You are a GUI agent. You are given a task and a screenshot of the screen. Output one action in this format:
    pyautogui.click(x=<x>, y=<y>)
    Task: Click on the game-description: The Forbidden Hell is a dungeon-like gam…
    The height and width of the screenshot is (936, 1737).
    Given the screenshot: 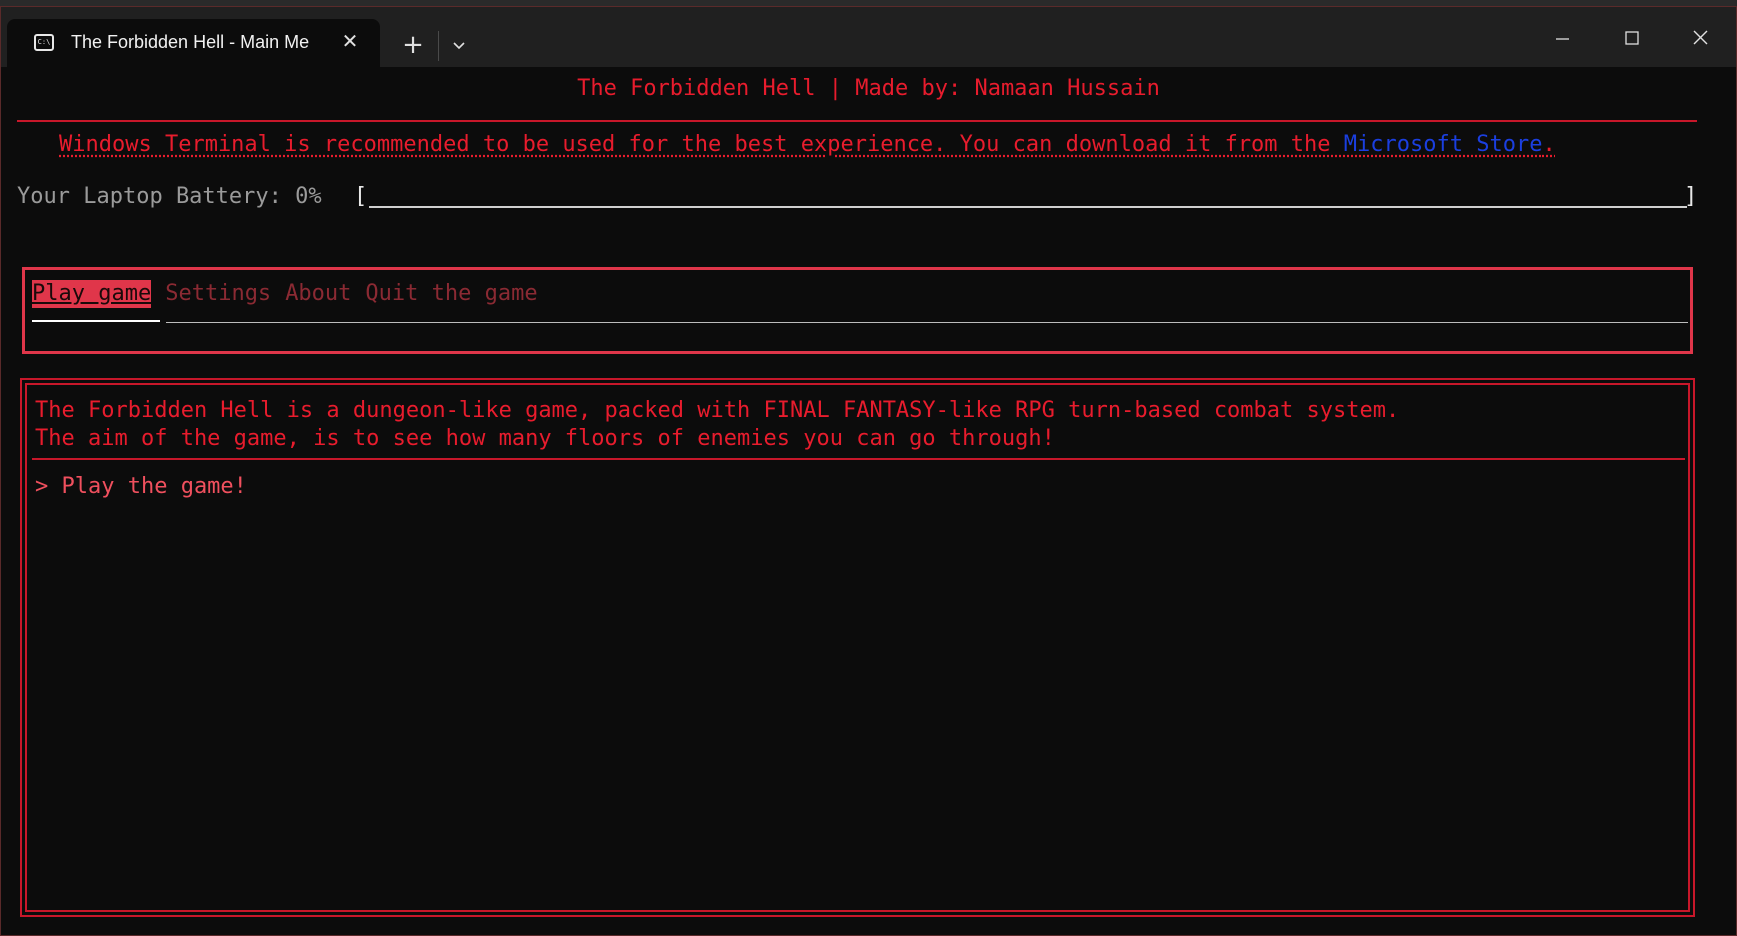 What is the action you would take?
    pyautogui.click(x=717, y=425)
    